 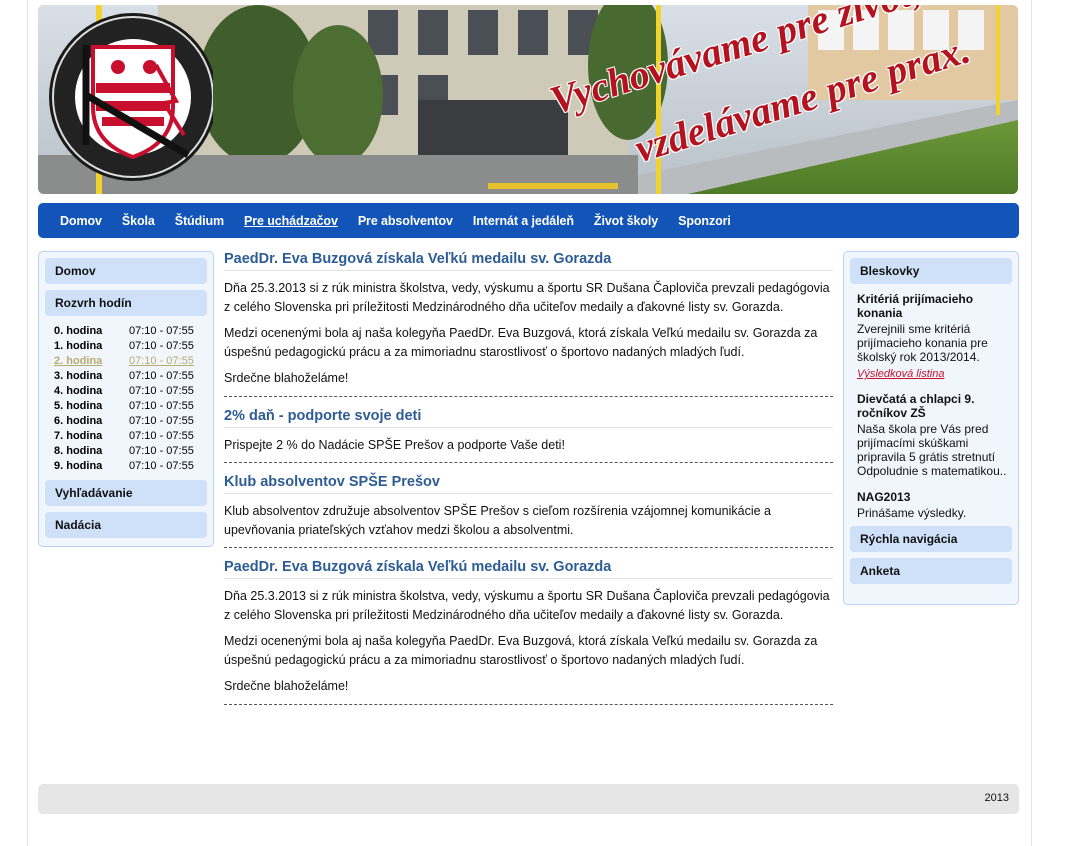 What do you see at coordinates (78, 421) in the screenshot?
I see `schedule-hour: 6. hodina` at bounding box center [78, 421].